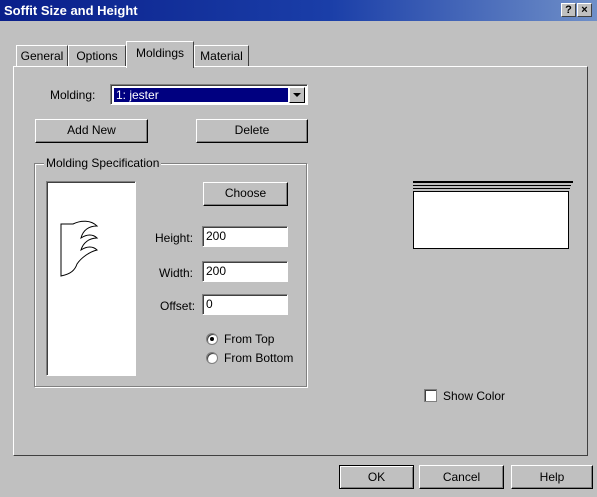 This screenshot has width=597, height=497. What do you see at coordinates (298, 10) in the screenshot?
I see `title-bar: Soffit Size and Height ? ×` at bounding box center [298, 10].